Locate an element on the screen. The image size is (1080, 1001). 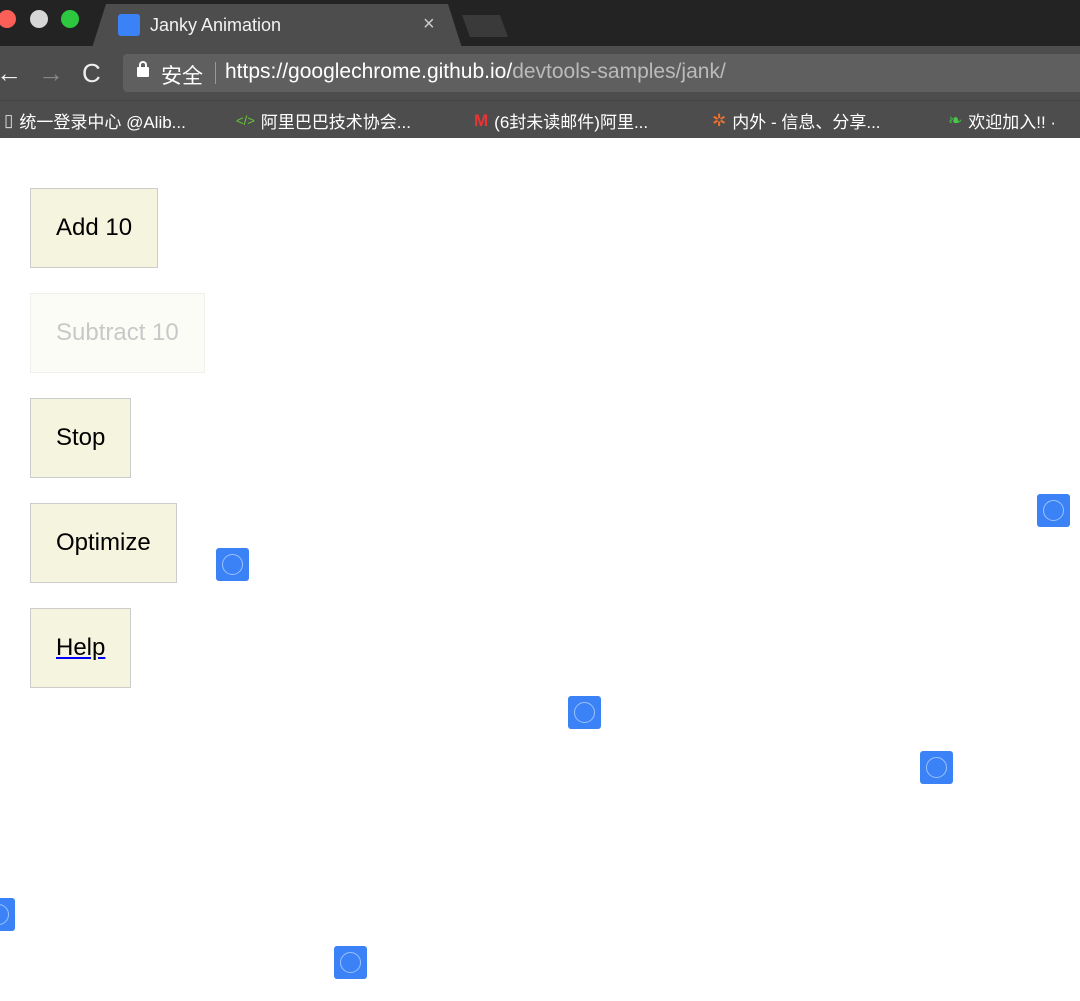
page-icon: ▯ is located at coordinates (9, 120).